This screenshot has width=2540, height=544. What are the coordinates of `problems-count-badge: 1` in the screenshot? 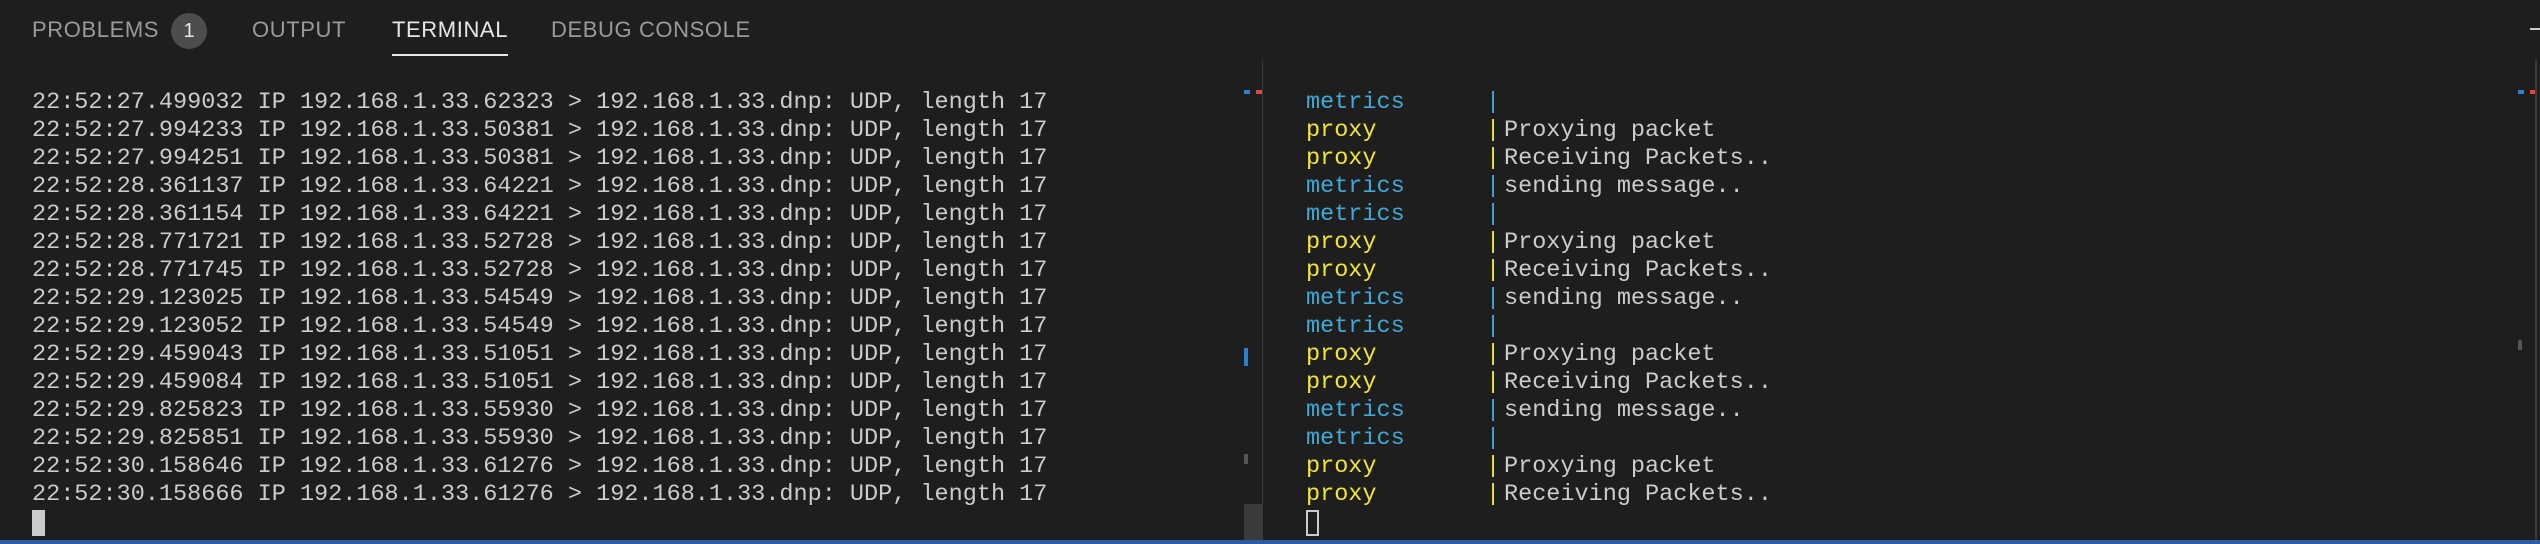 It's located at (189, 31).